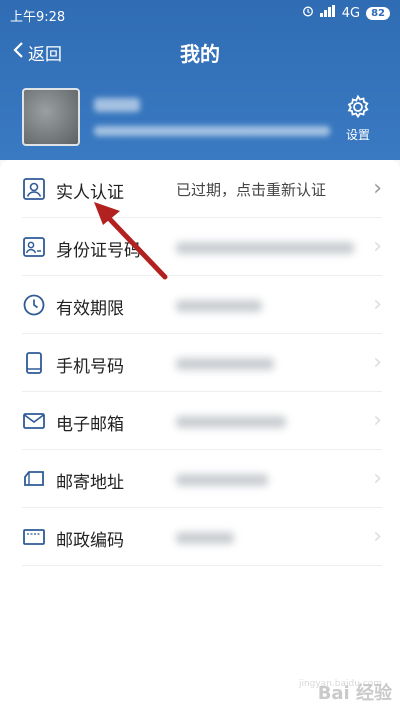 Image resolution: width=400 pixels, height=711 pixels. I want to click on id-card-icon, so click(34, 247).